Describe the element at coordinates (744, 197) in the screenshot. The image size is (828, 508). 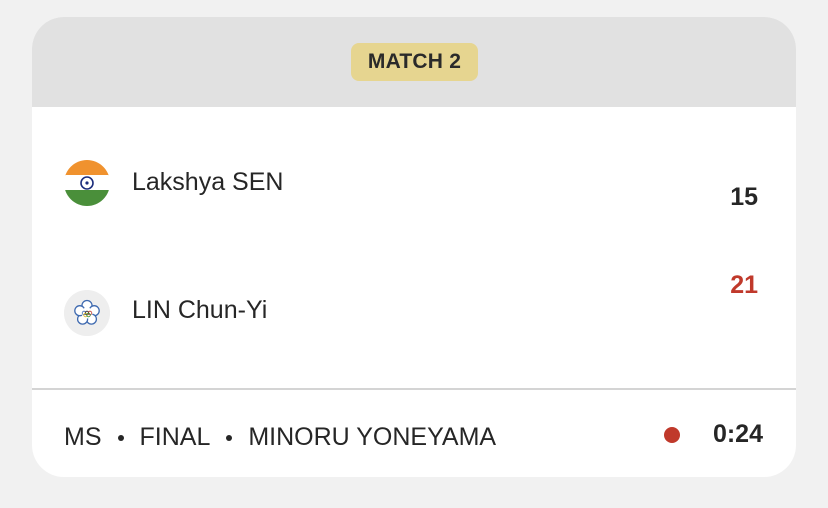
I see `player-score: 15` at that location.